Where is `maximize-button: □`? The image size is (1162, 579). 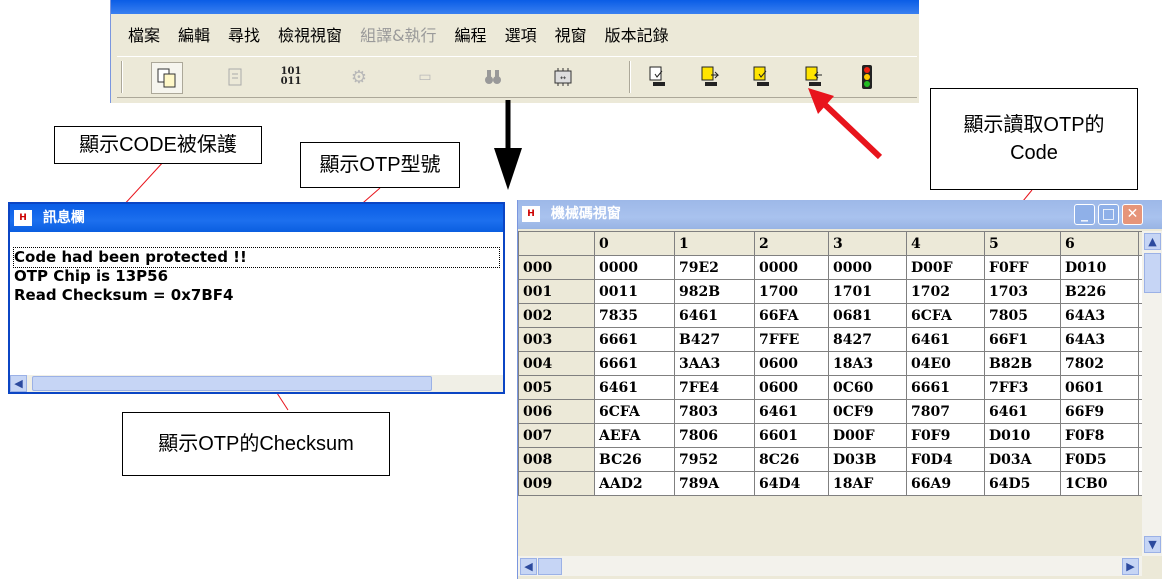
maximize-button: □ is located at coordinates (1108, 214).